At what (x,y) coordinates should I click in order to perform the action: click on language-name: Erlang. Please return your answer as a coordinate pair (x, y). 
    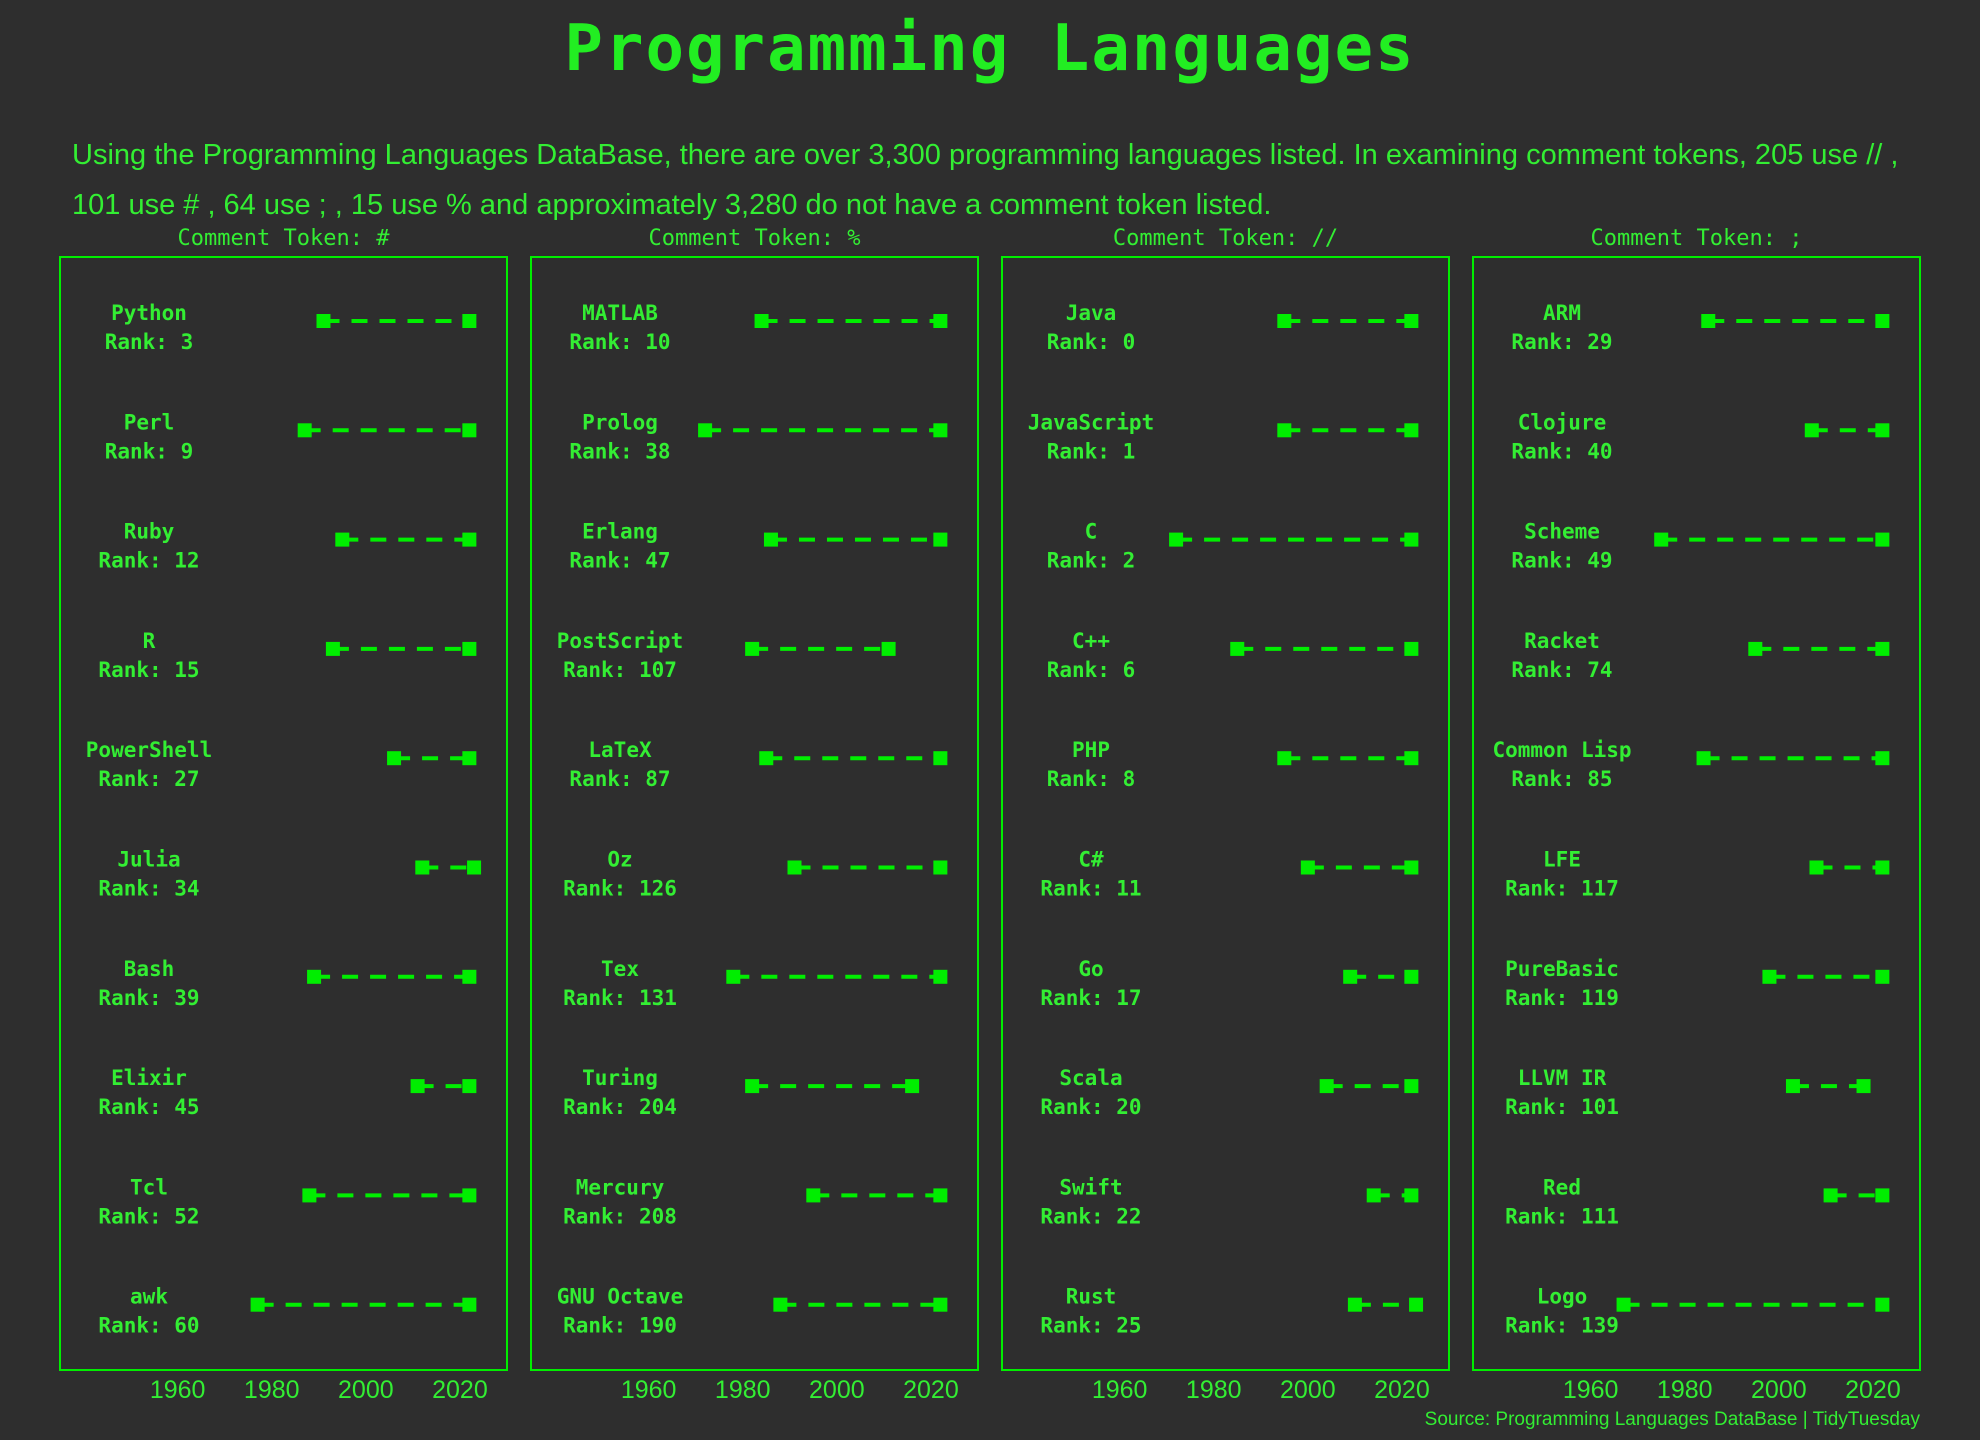
    Looking at the image, I should click on (620, 532).